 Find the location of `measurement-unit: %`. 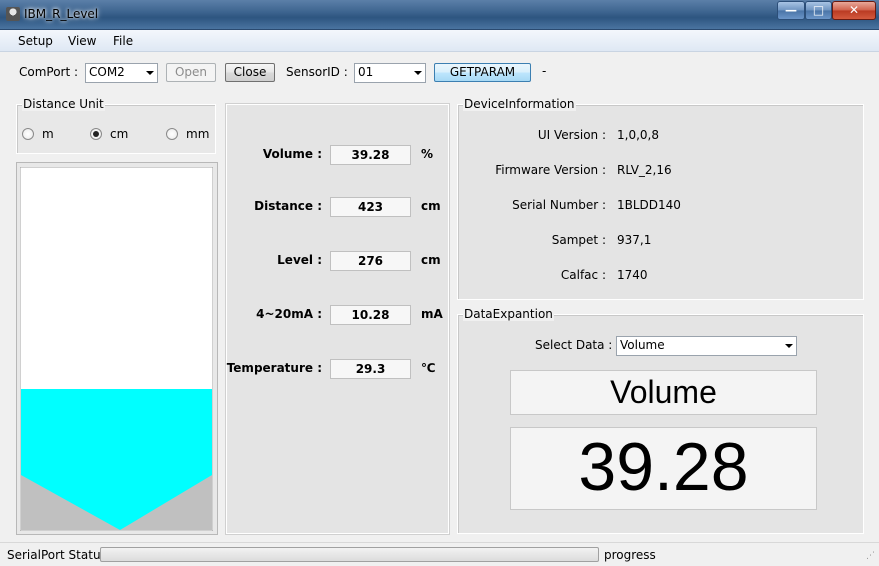

measurement-unit: % is located at coordinates (427, 154).